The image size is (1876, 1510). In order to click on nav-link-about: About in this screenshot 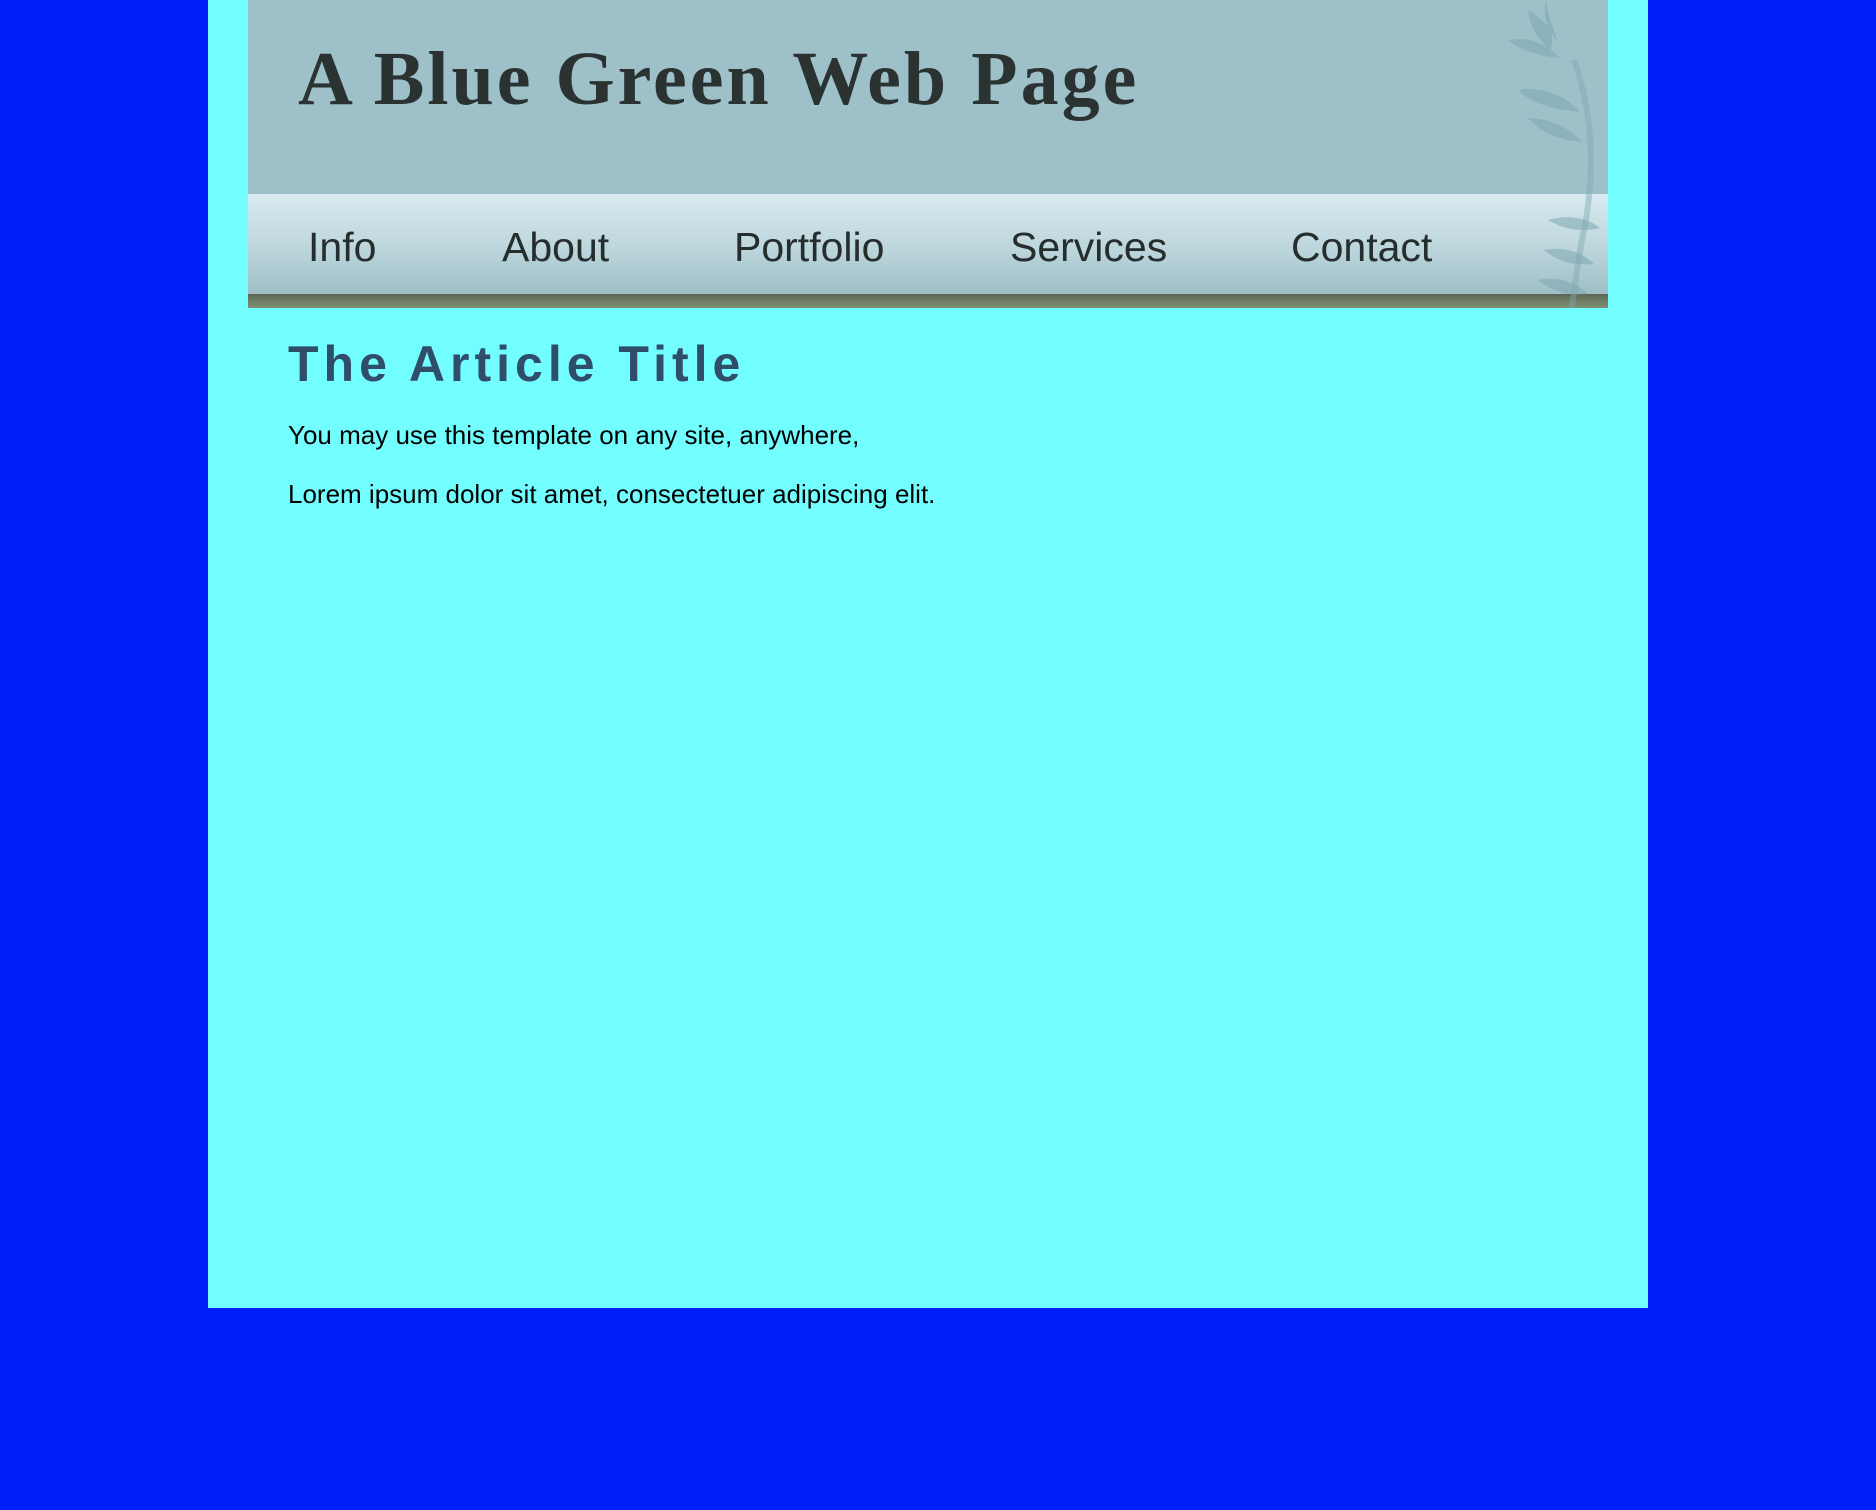, I will do `click(555, 247)`.